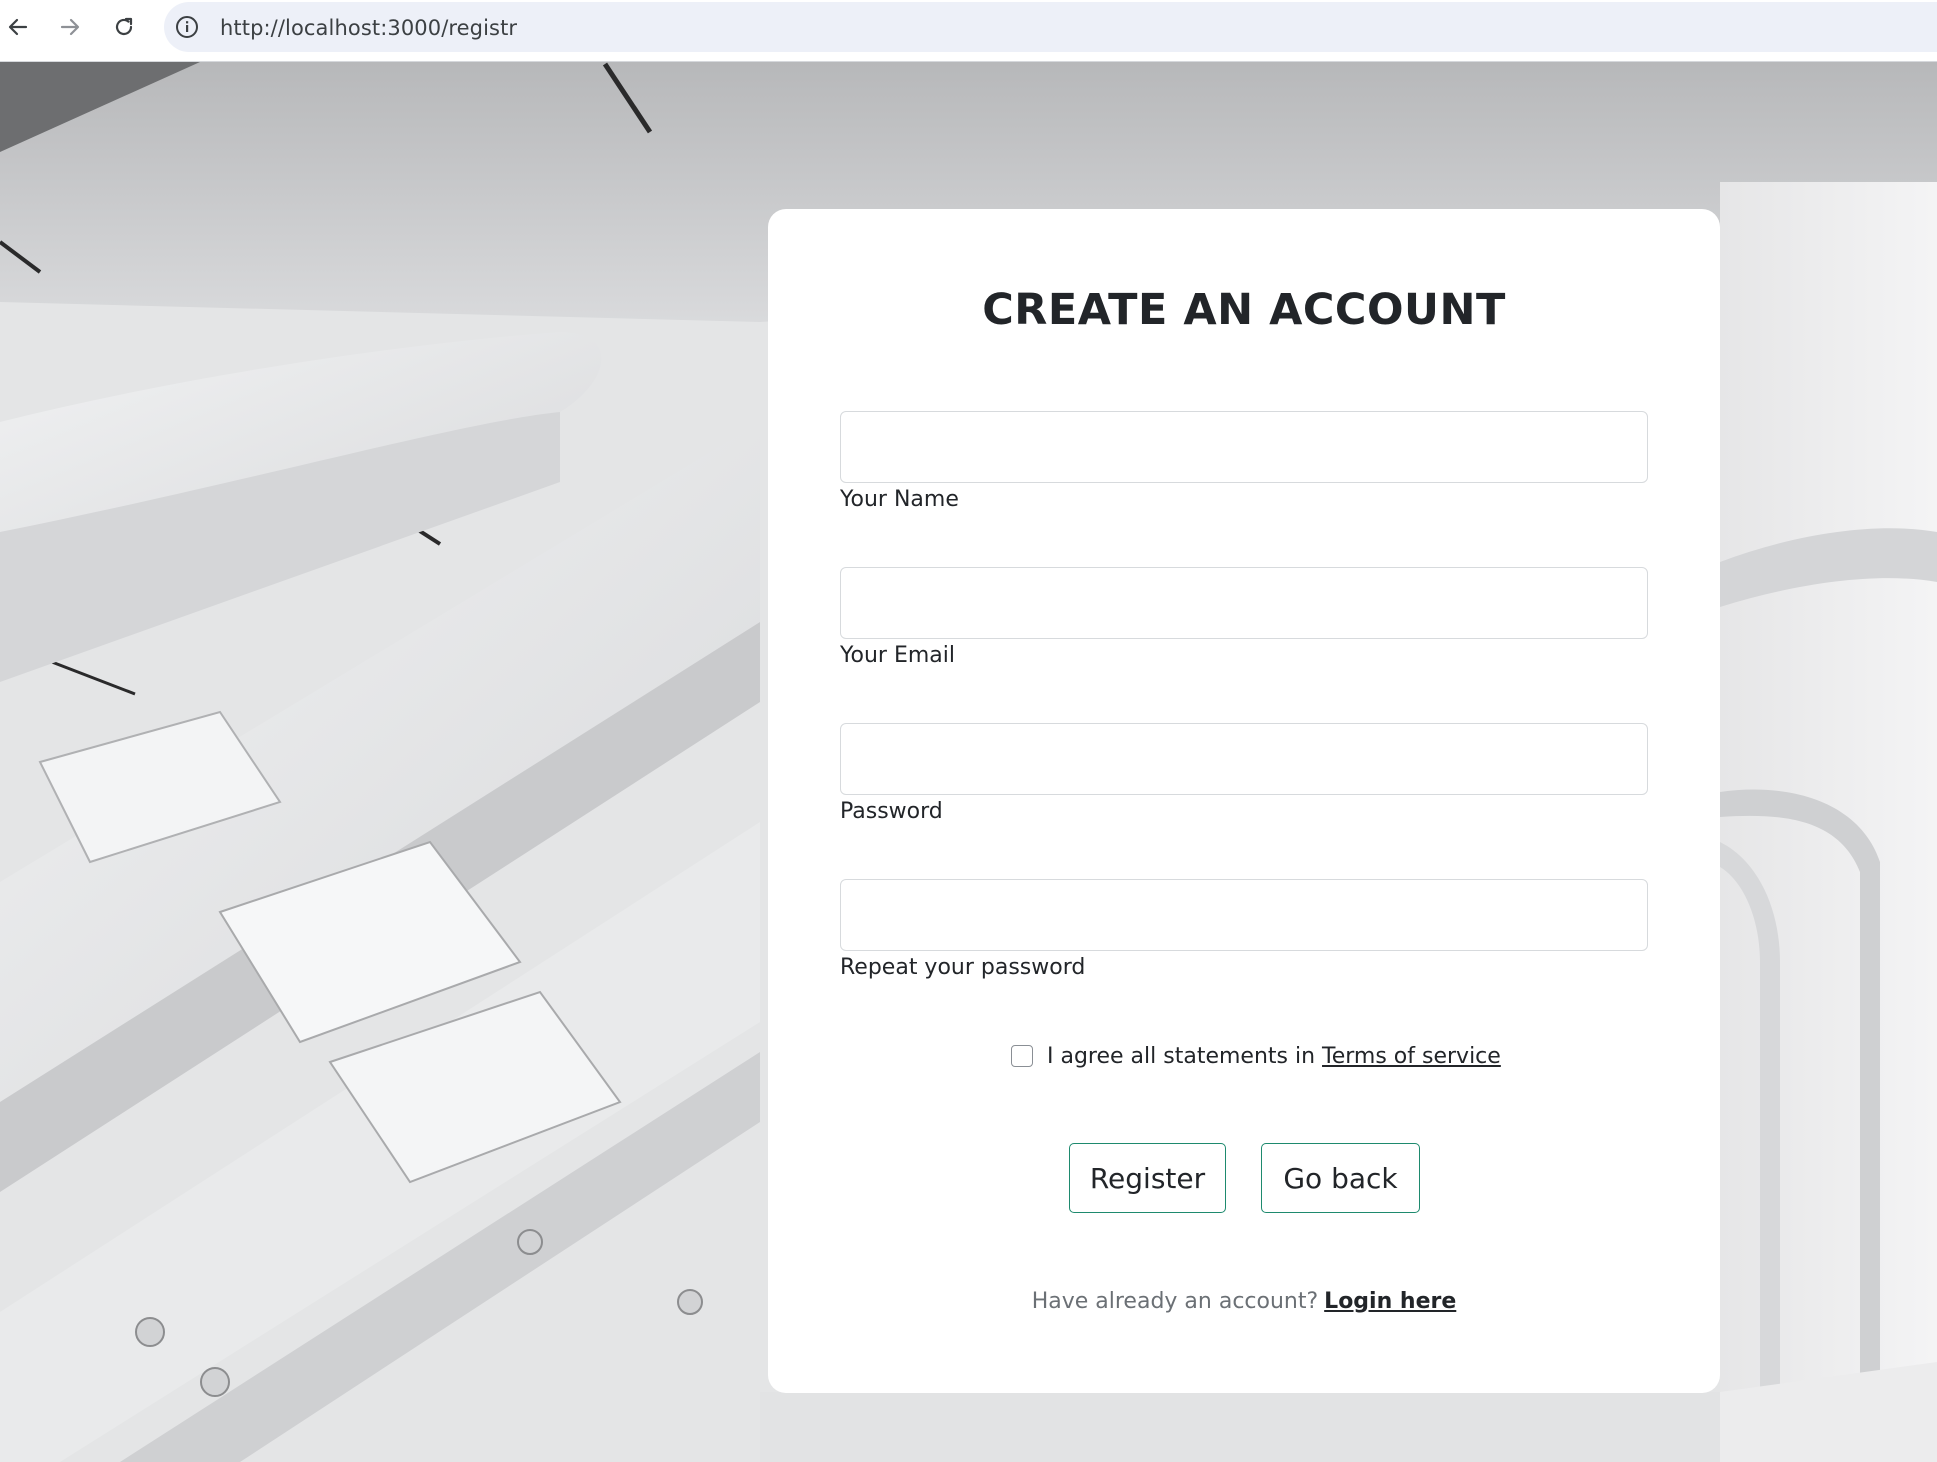 This screenshot has height=1462, width=1937. What do you see at coordinates (1147, 1178) in the screenshot?
I see `register-button: Register` at bounding box center [1147, 1178].